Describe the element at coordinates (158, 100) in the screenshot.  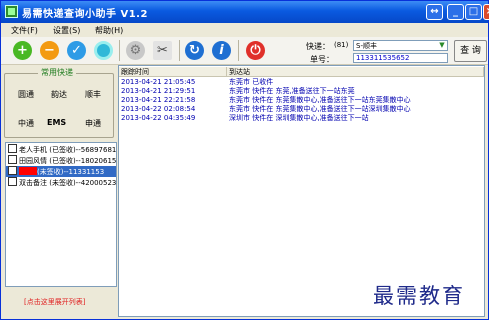
I see `table-cell-time: 2013-04-21 22:21:58` at that location.